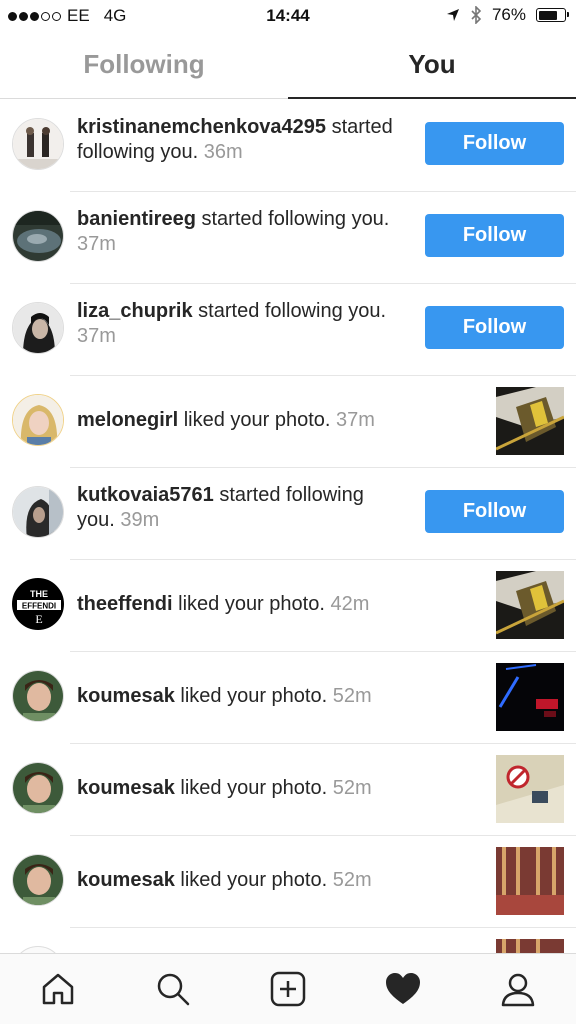 The height and width of the screenshot is (1024, 576). What do you see at coordinates (39, 594) in the screenshot?
I see `svg-text: THE` at bounding box center [39, 594].